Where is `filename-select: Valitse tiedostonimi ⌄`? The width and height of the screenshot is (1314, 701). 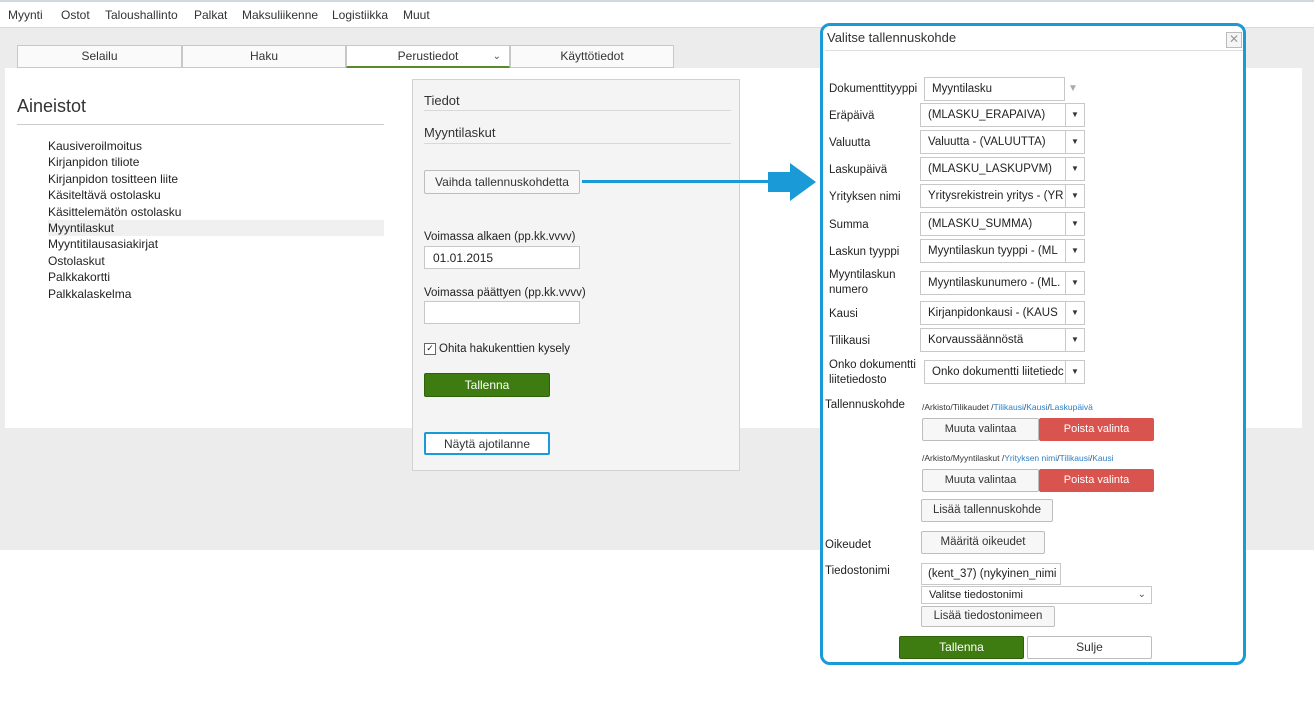
filename-select: Valitse tiedostonimi ⌄ is located at coordinates (1036, 595).